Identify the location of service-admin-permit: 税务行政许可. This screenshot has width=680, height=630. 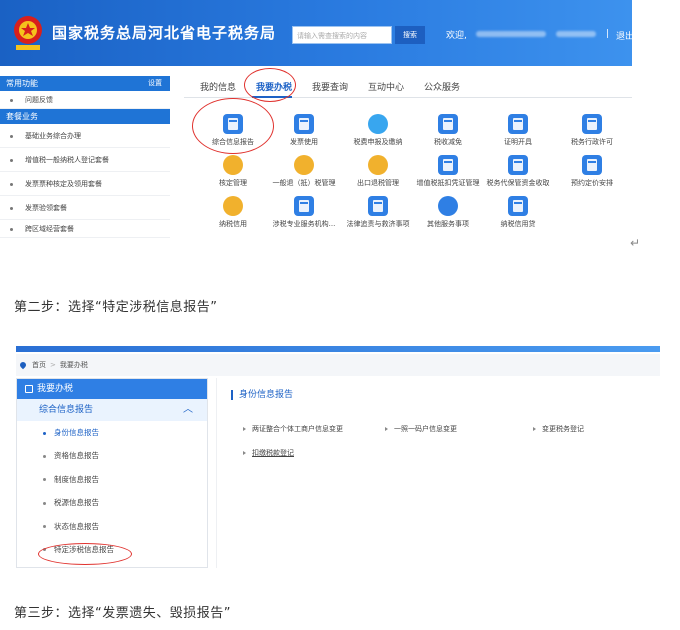
(592, 130).